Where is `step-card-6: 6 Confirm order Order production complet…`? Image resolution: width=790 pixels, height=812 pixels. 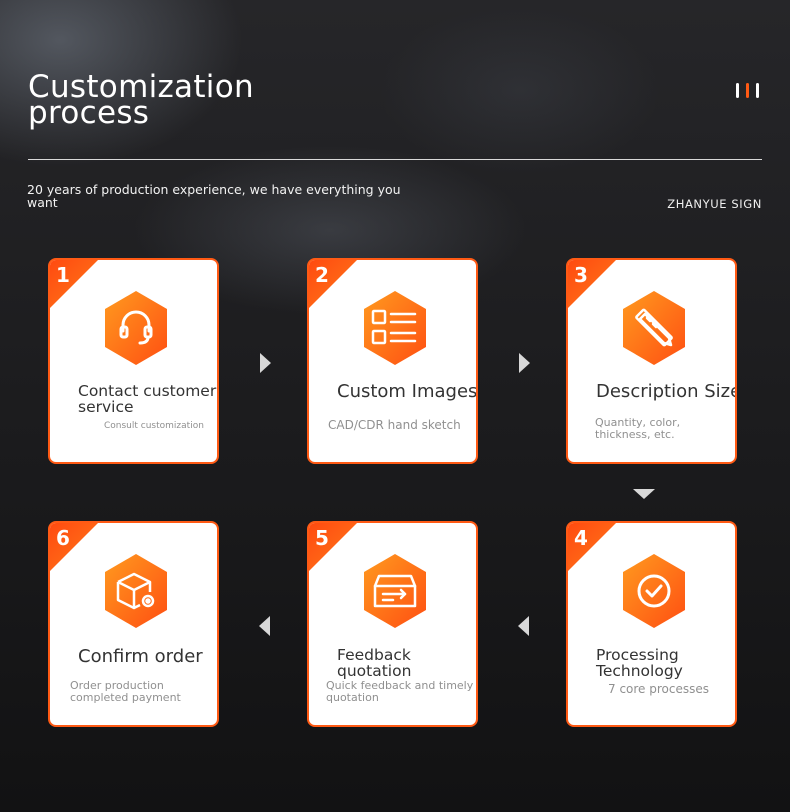
step-card-6: 6 Confirm order Order production complet… is located at coordinates (133, 624).